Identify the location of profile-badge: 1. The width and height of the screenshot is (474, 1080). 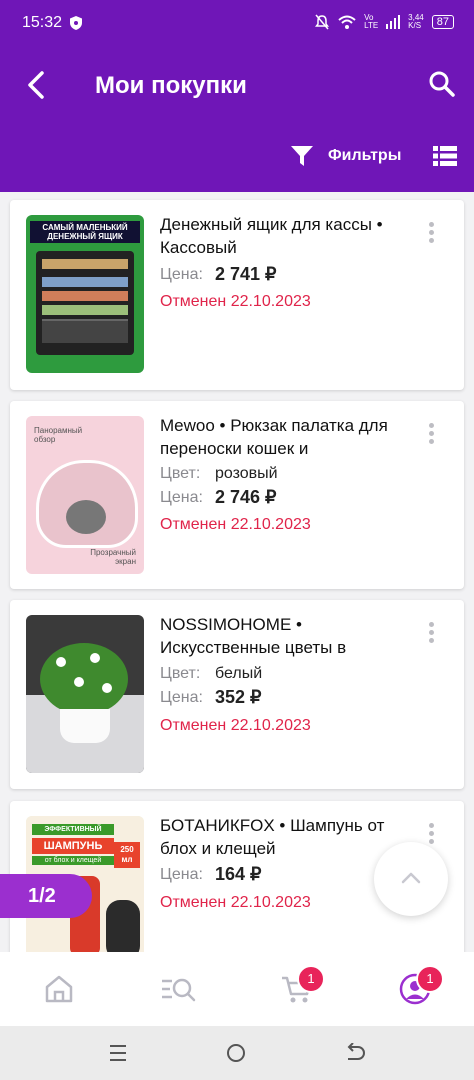
(430, 979).